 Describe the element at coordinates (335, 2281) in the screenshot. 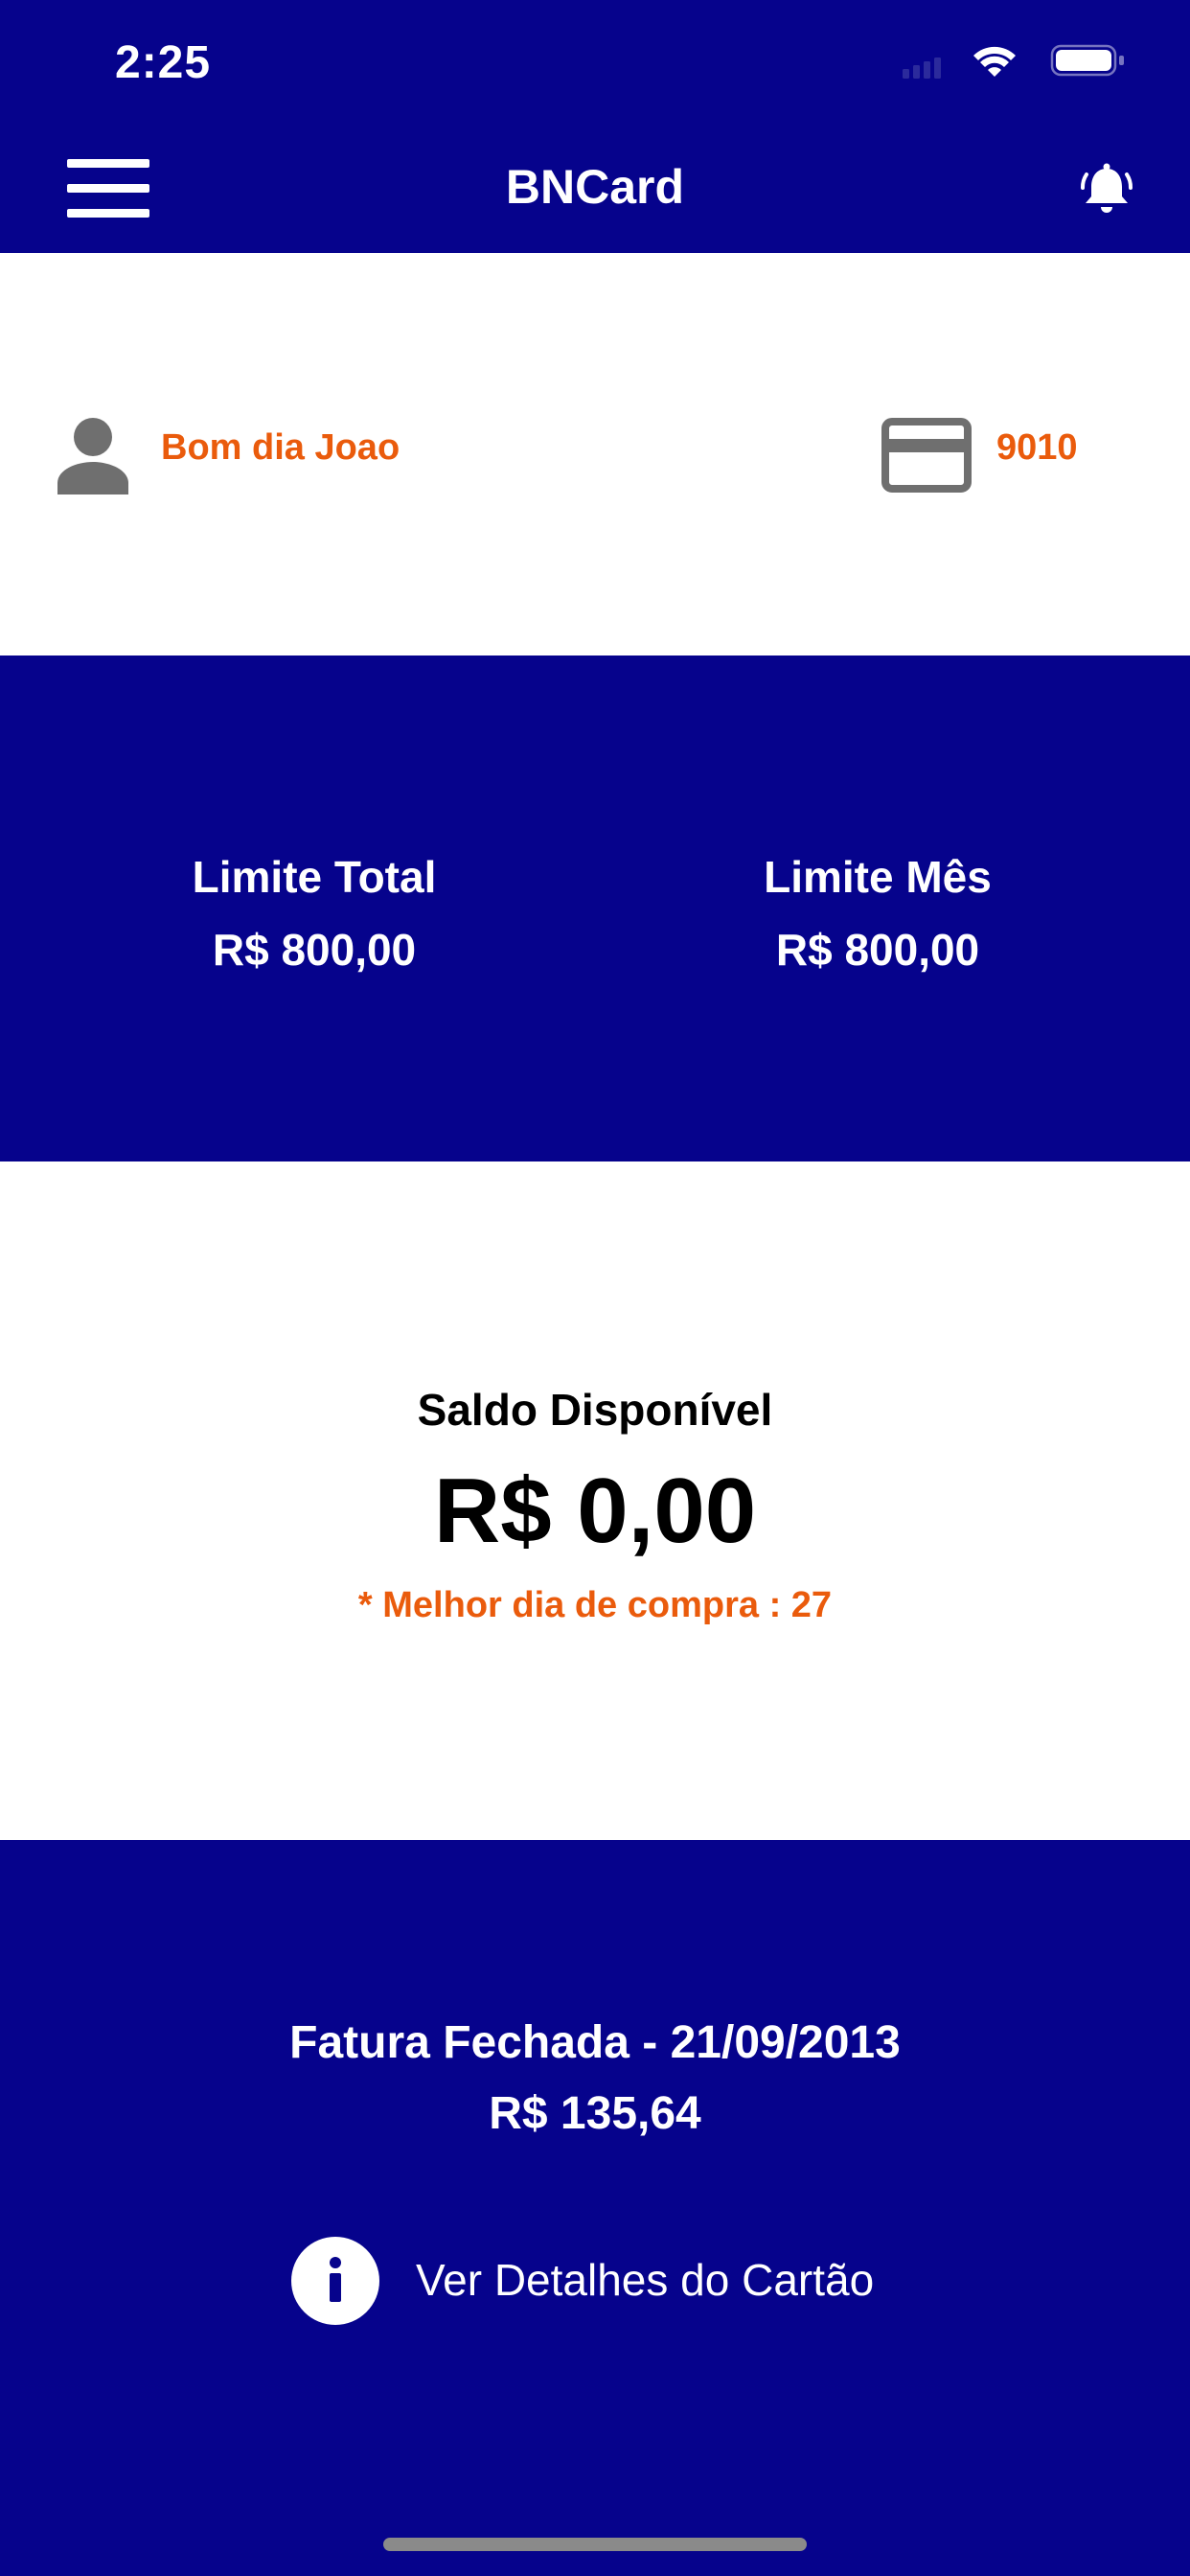

I see `info-icon` at that location.